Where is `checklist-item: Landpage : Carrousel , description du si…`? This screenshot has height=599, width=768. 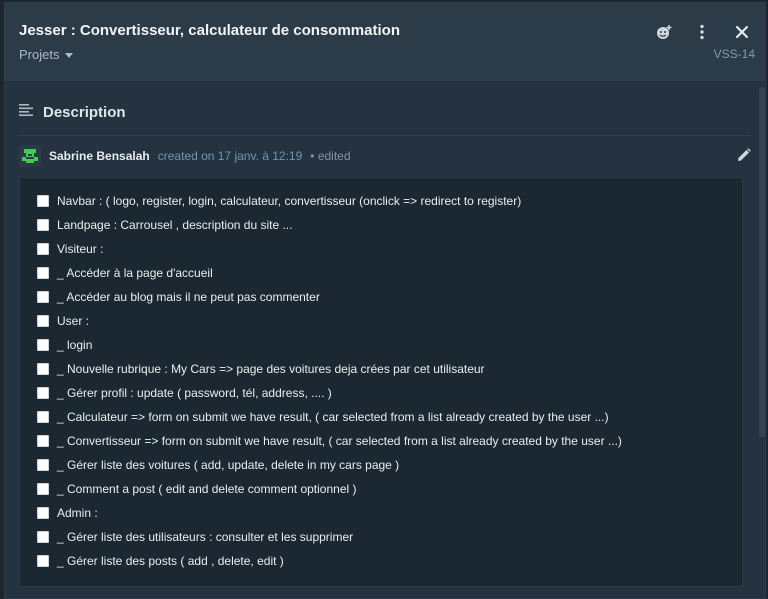
checklist-item: Landpage : Carrousel , description du si… is located at coordinates (381, 225).